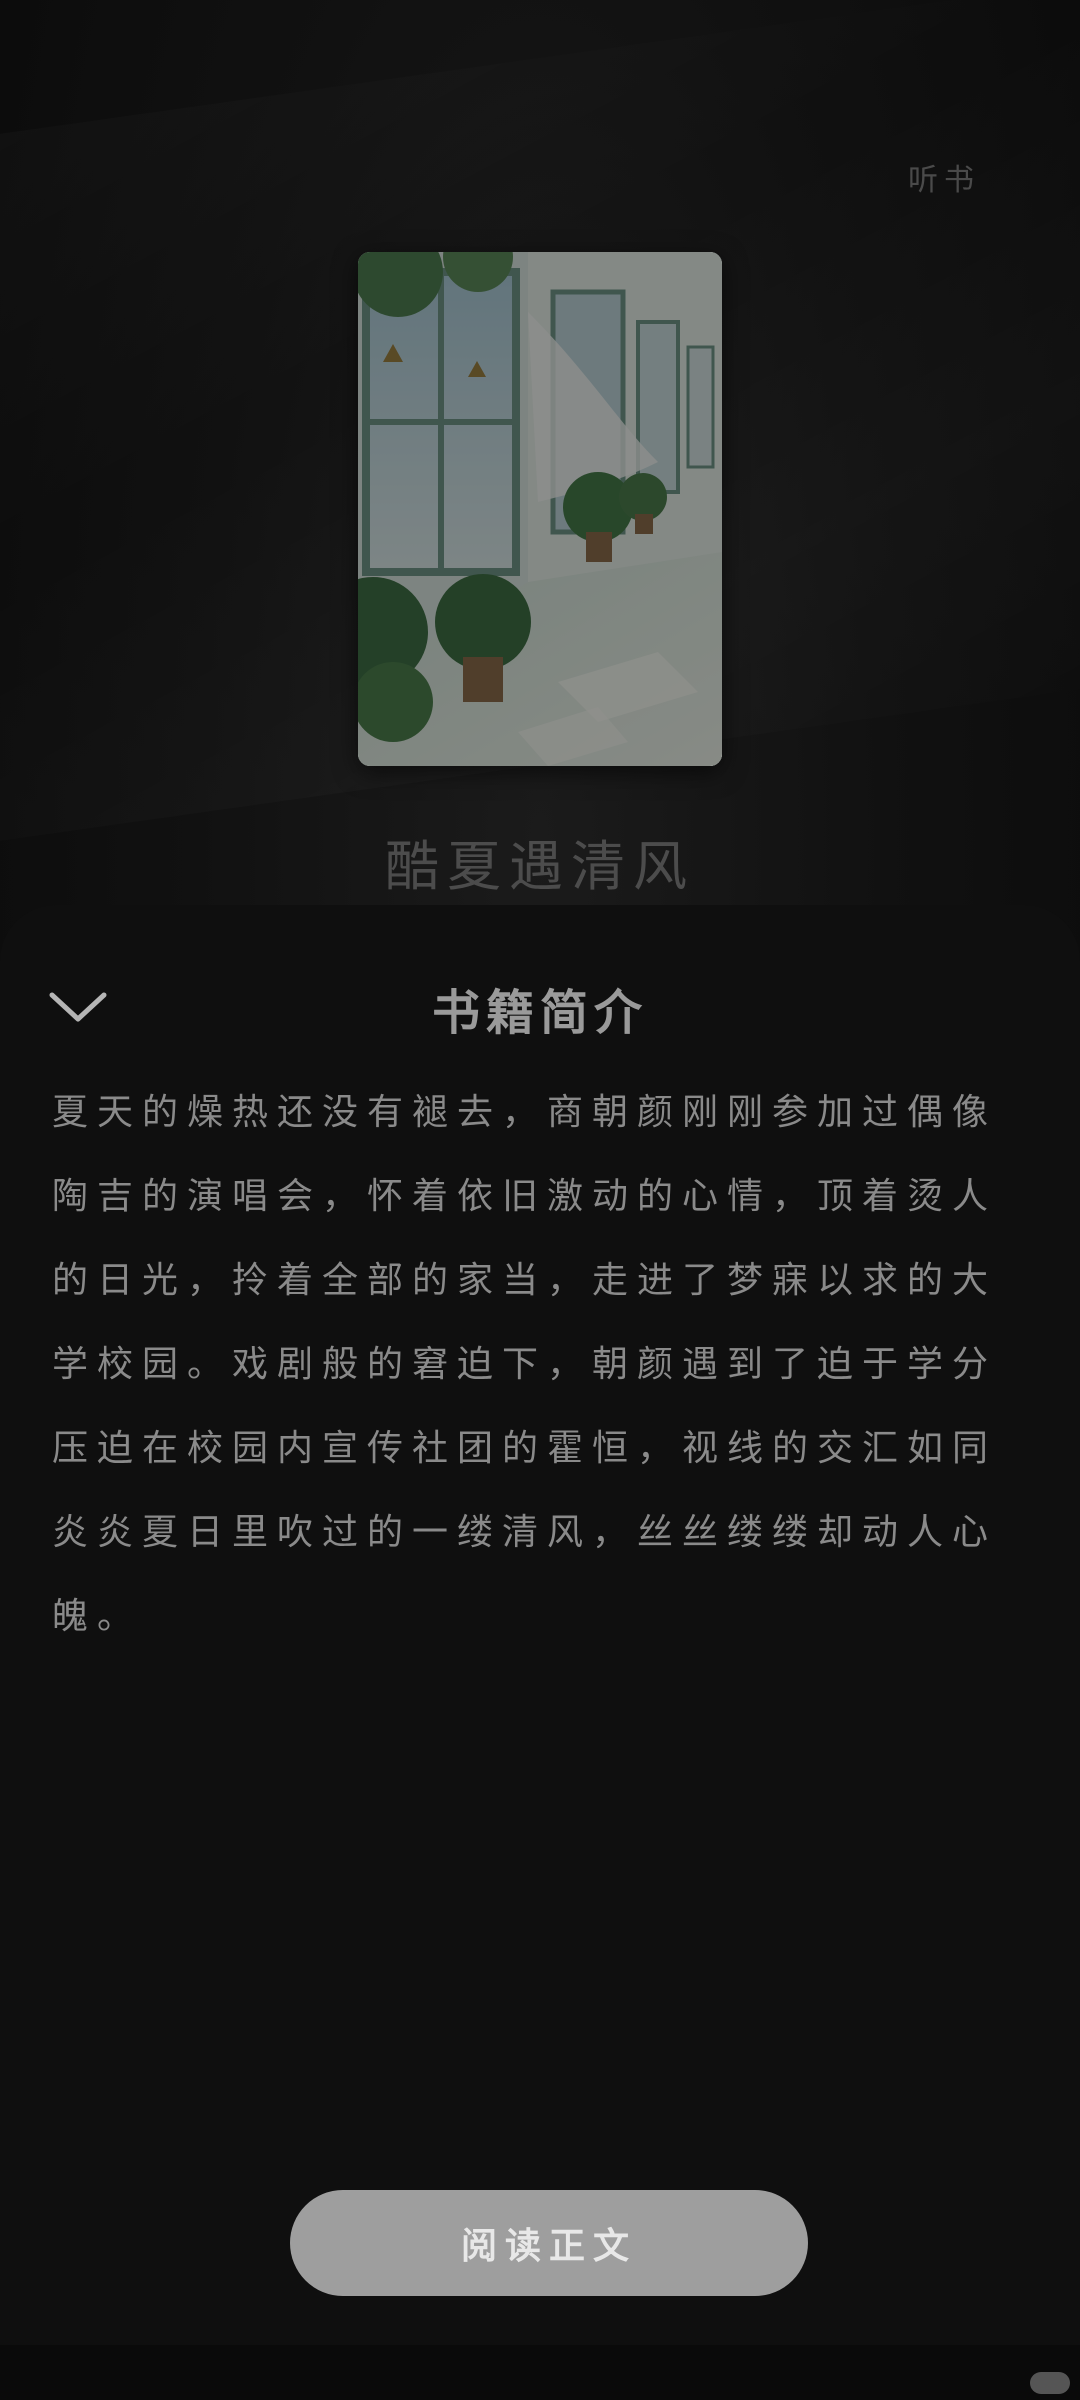  What do you see at coordinates (540, 2372) in the screenshot?
I see `system-nav-bar` at bounding box center [540, 2372].